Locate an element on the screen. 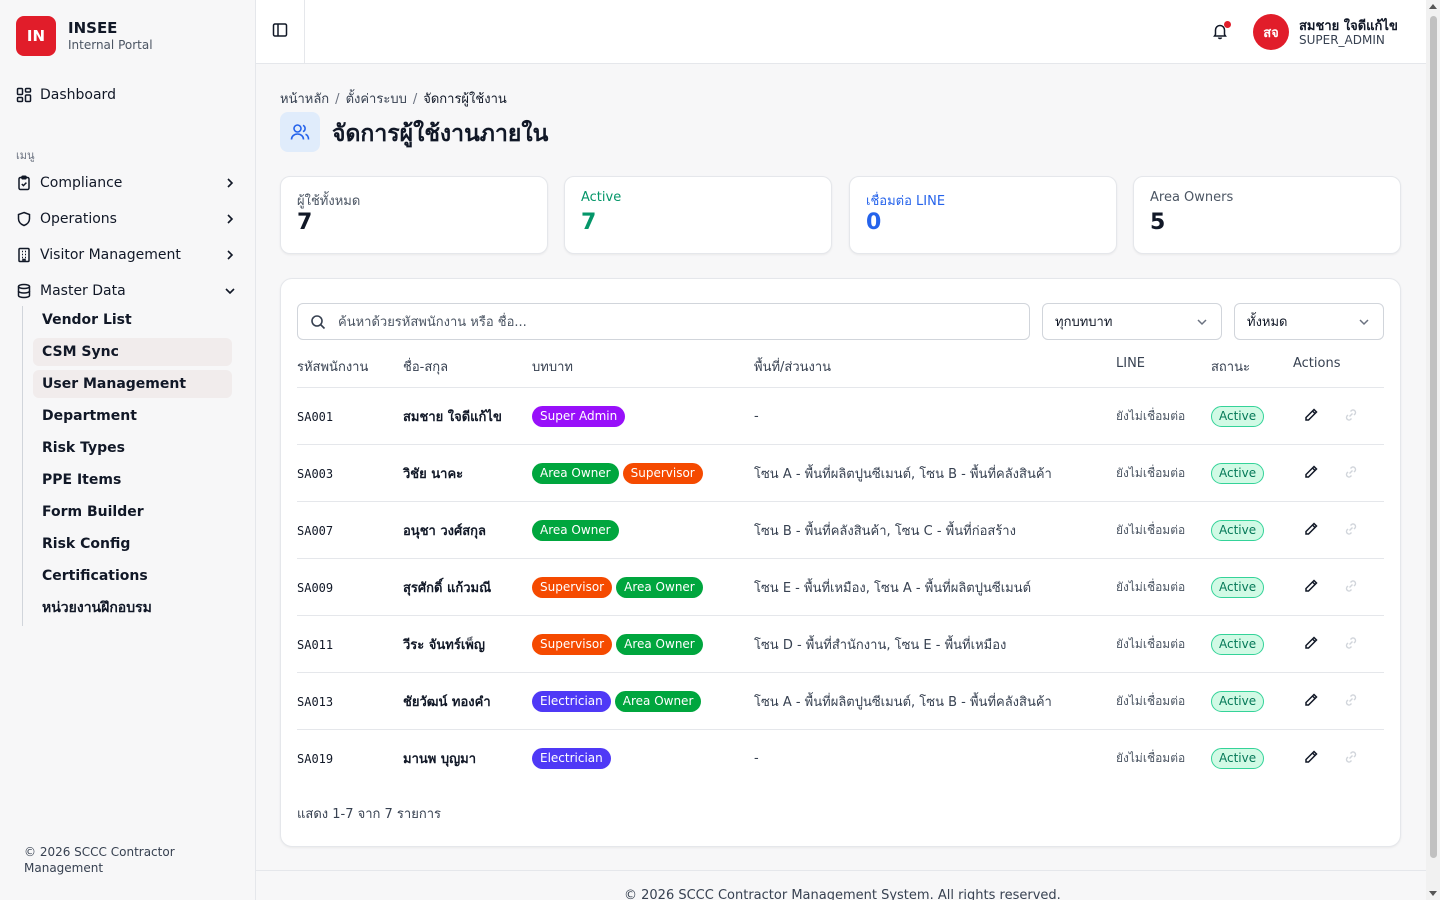  page-scrollbar is located at coordinates (1433, 450).